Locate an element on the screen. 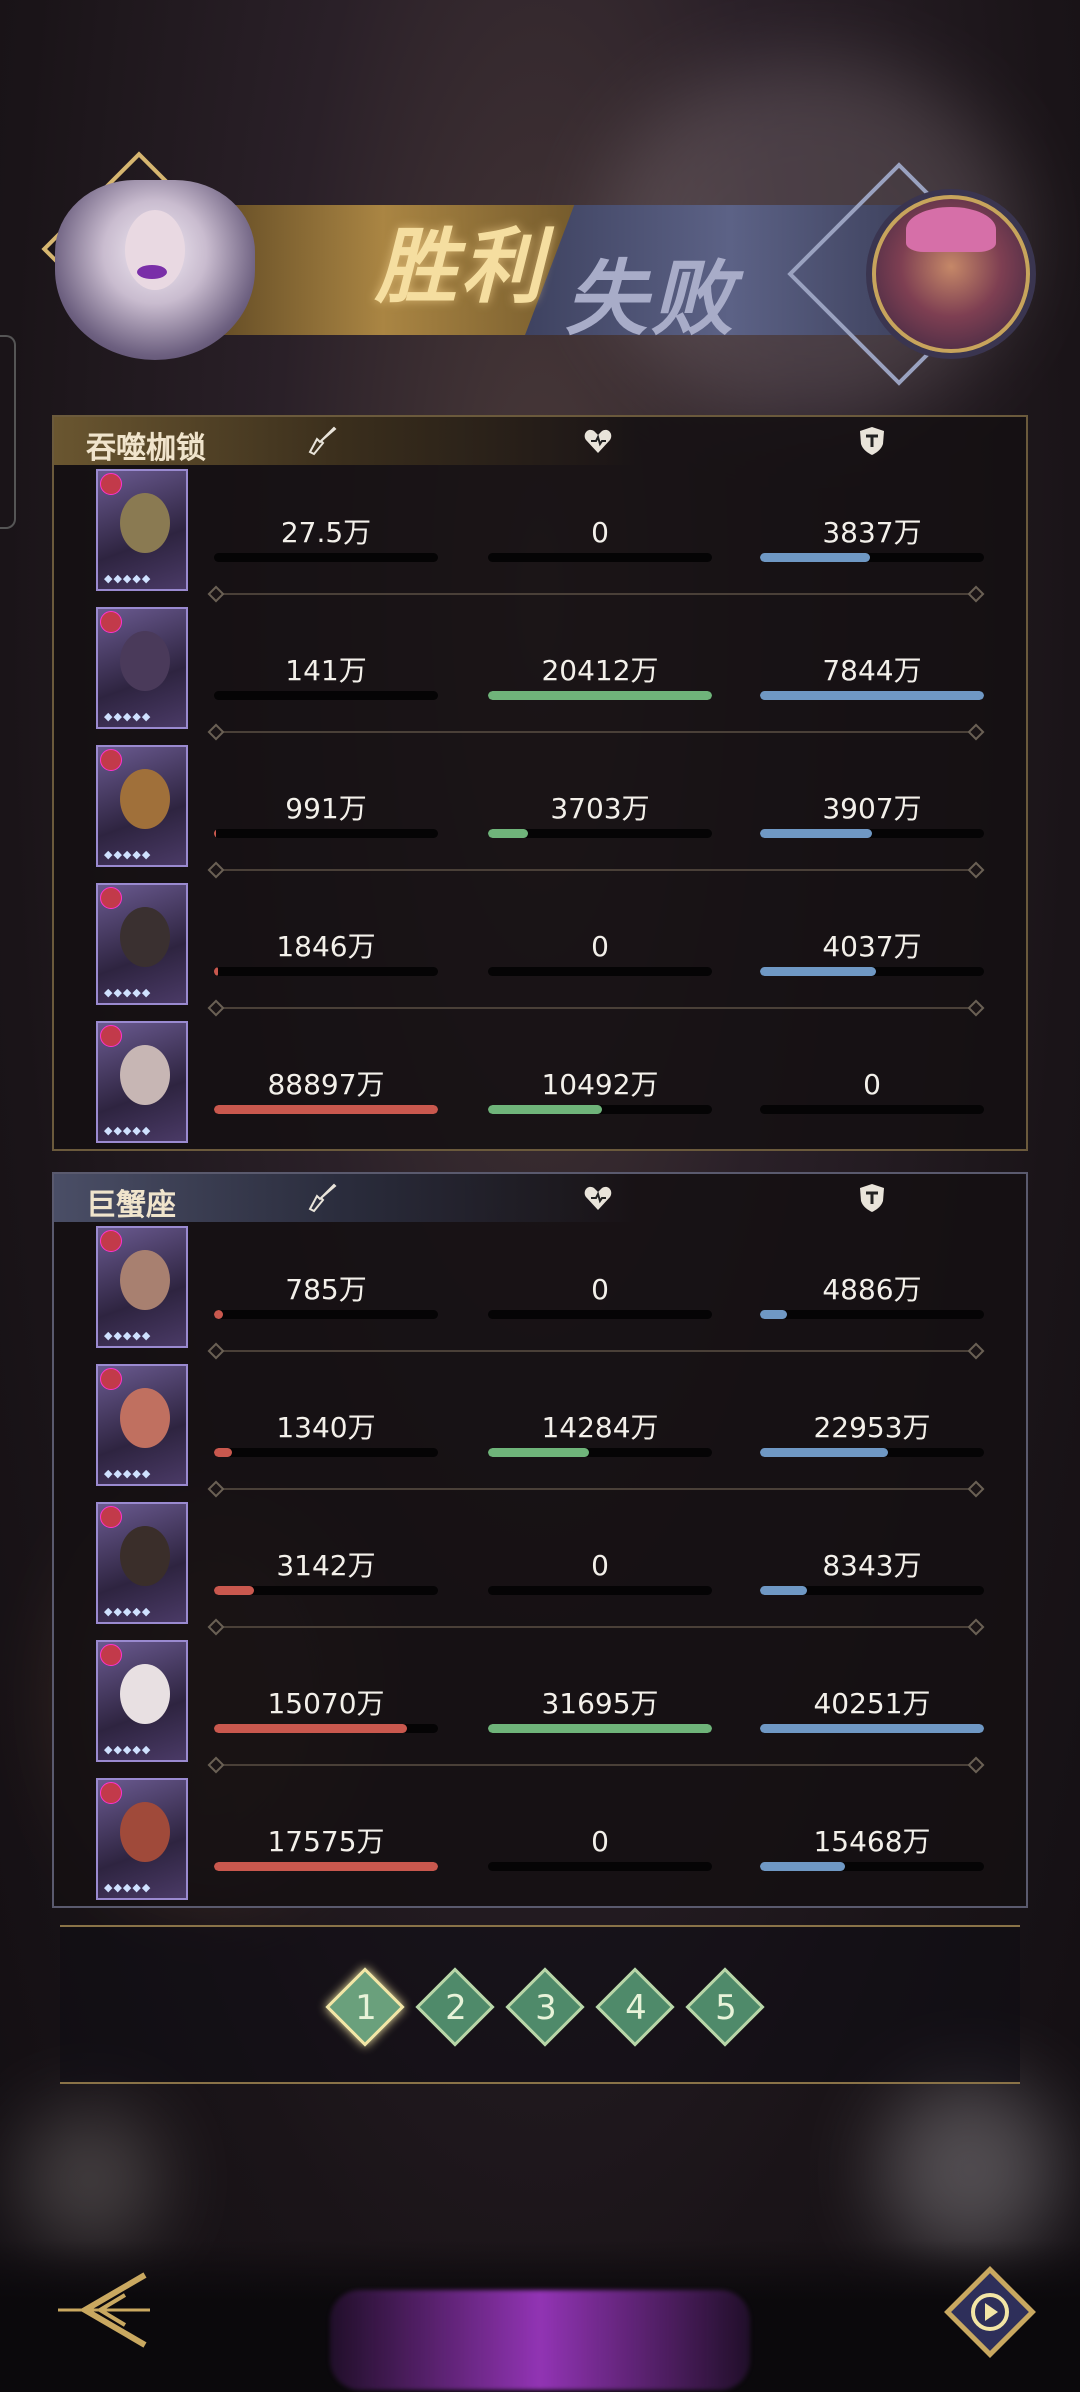  tank-stat: 4886万 is located at coordinates (872, 1295).